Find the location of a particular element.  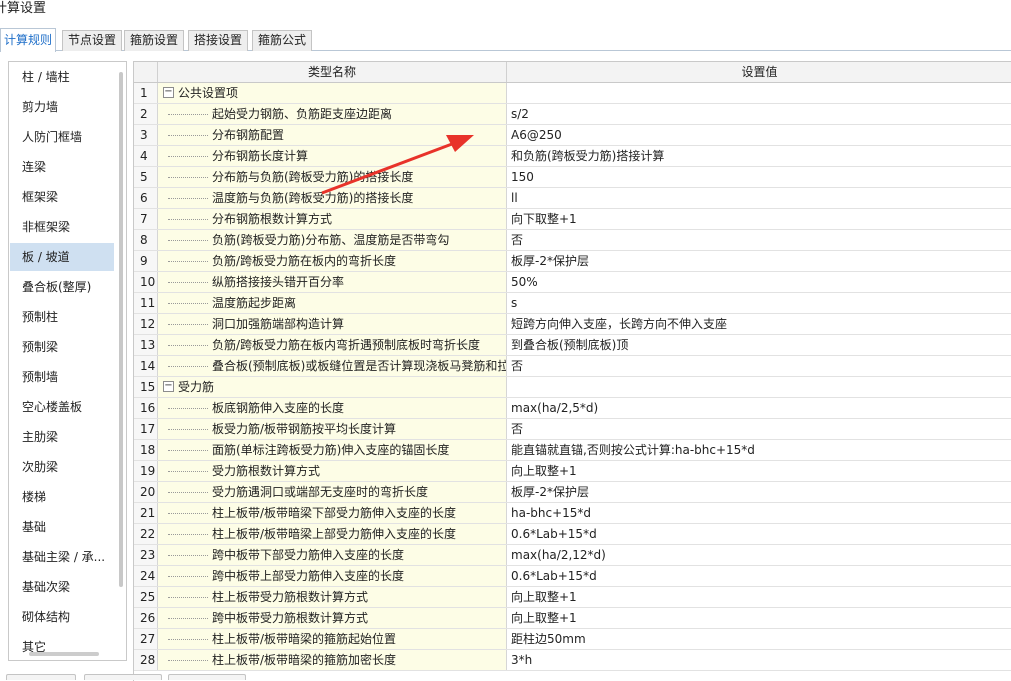

sidebar-item: 次肋梁 is located at coordinates (62, 467).